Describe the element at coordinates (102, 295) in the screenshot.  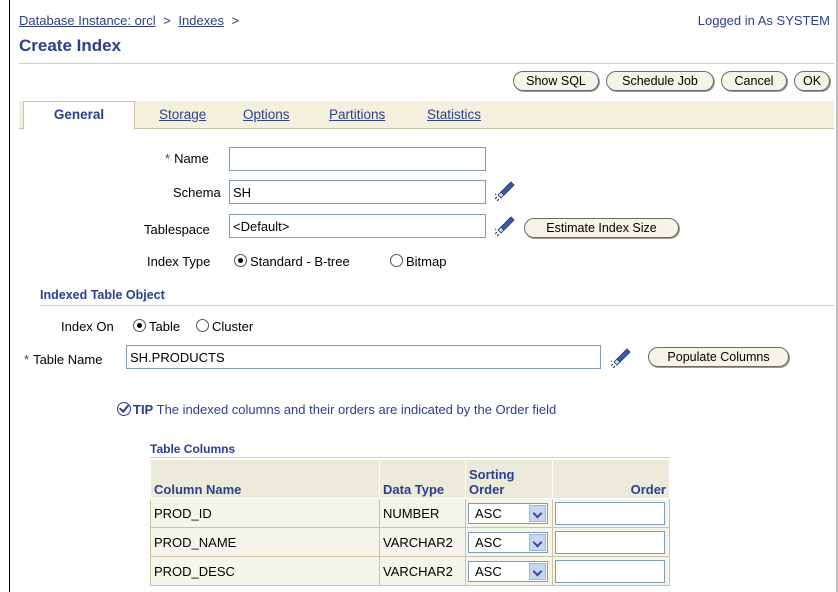
I see `indexed-table-section-title: Indexed Table Object` at that location.